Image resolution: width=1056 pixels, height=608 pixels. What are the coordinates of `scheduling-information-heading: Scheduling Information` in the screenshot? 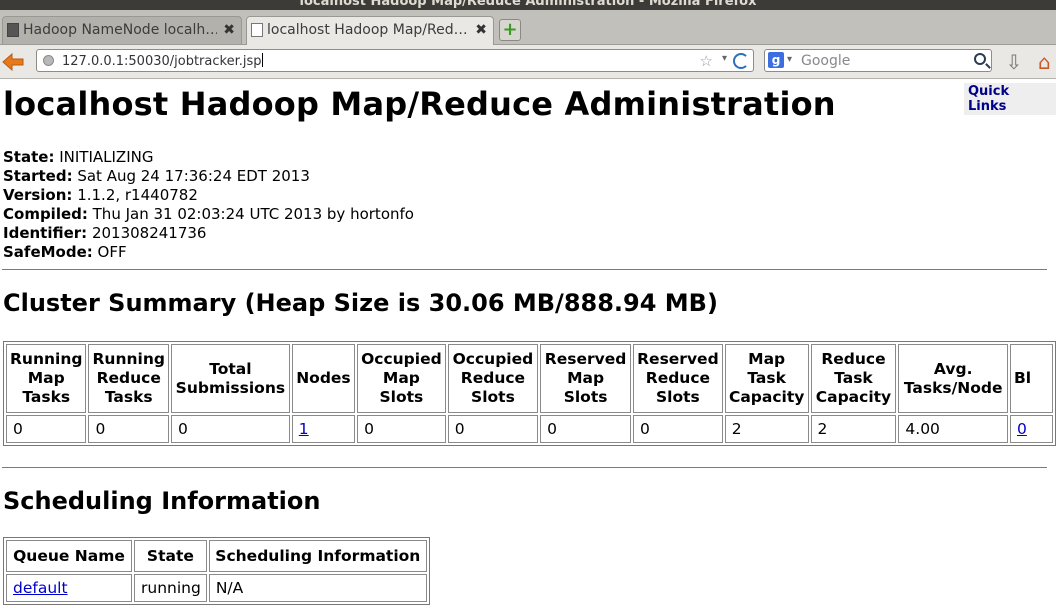 It's located at (162, 501).